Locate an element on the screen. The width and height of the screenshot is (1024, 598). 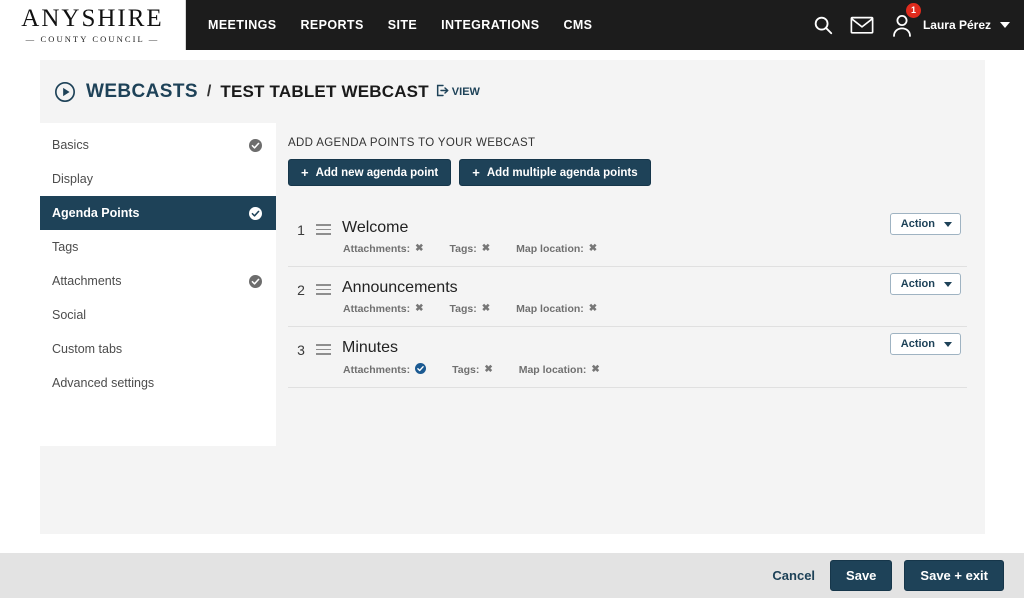
logo-title: ANYSHIRE is located at coordinates (92, 18).